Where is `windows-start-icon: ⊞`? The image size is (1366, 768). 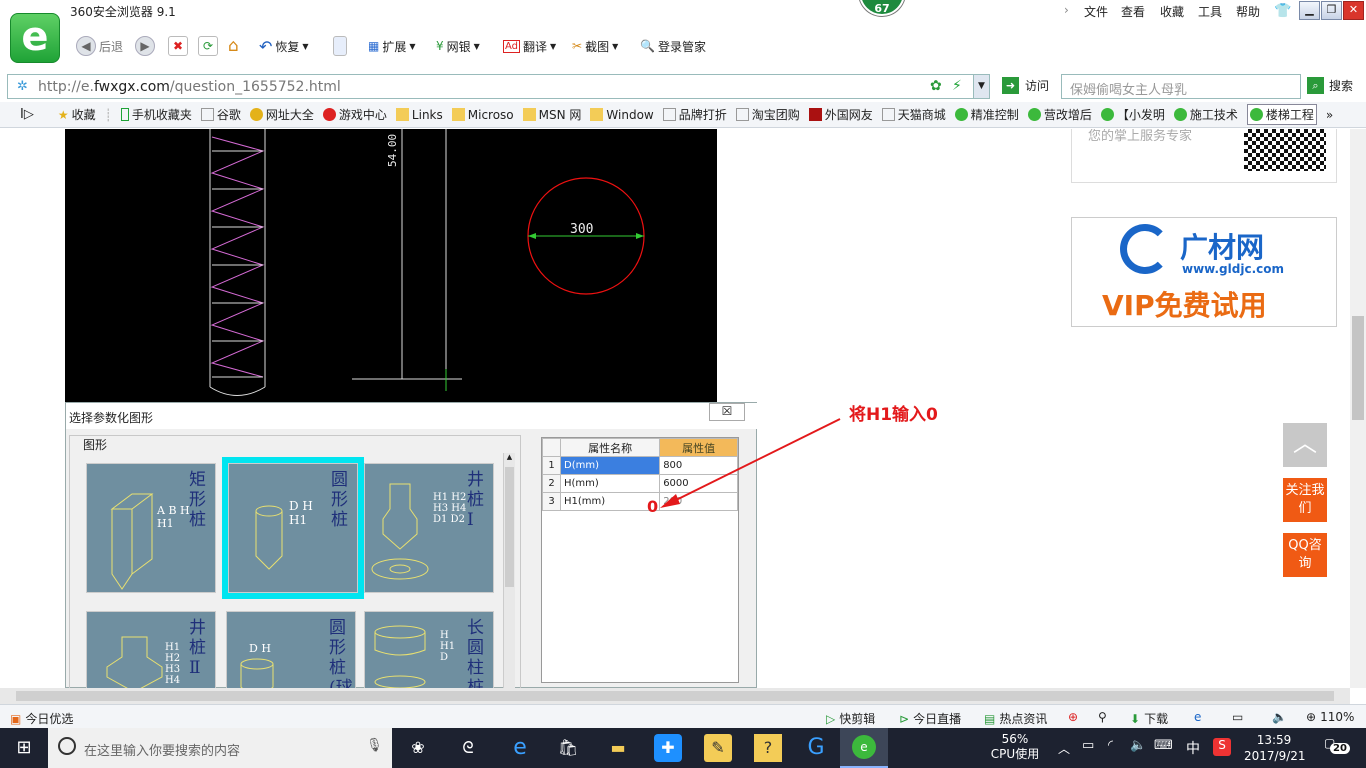 windows-start-icon: ⊞ is located at coordinates (24, 748).